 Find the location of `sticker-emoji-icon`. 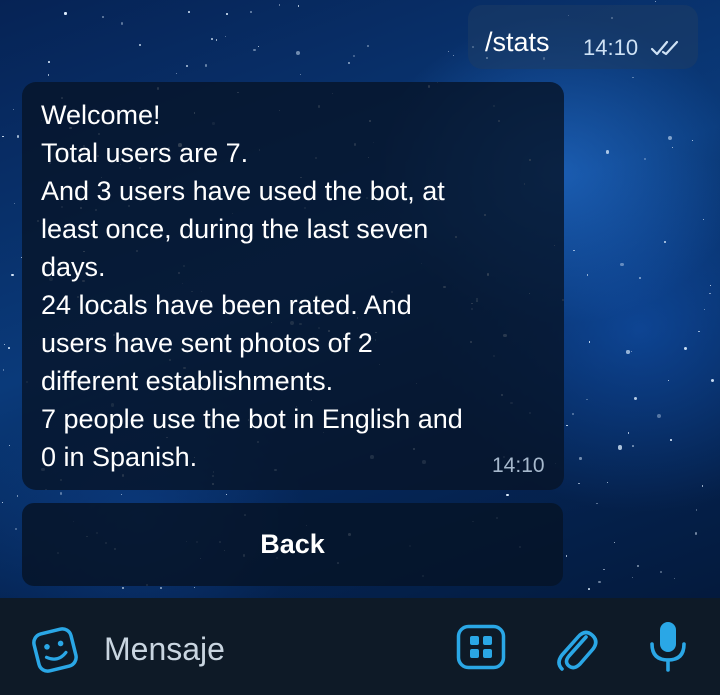

sticker-emoji-icon is located at coordinates (55, 650).